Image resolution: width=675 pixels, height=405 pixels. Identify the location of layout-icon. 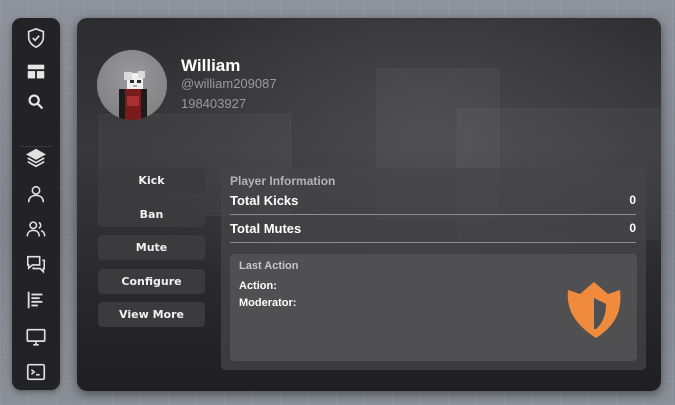
(36, 72).